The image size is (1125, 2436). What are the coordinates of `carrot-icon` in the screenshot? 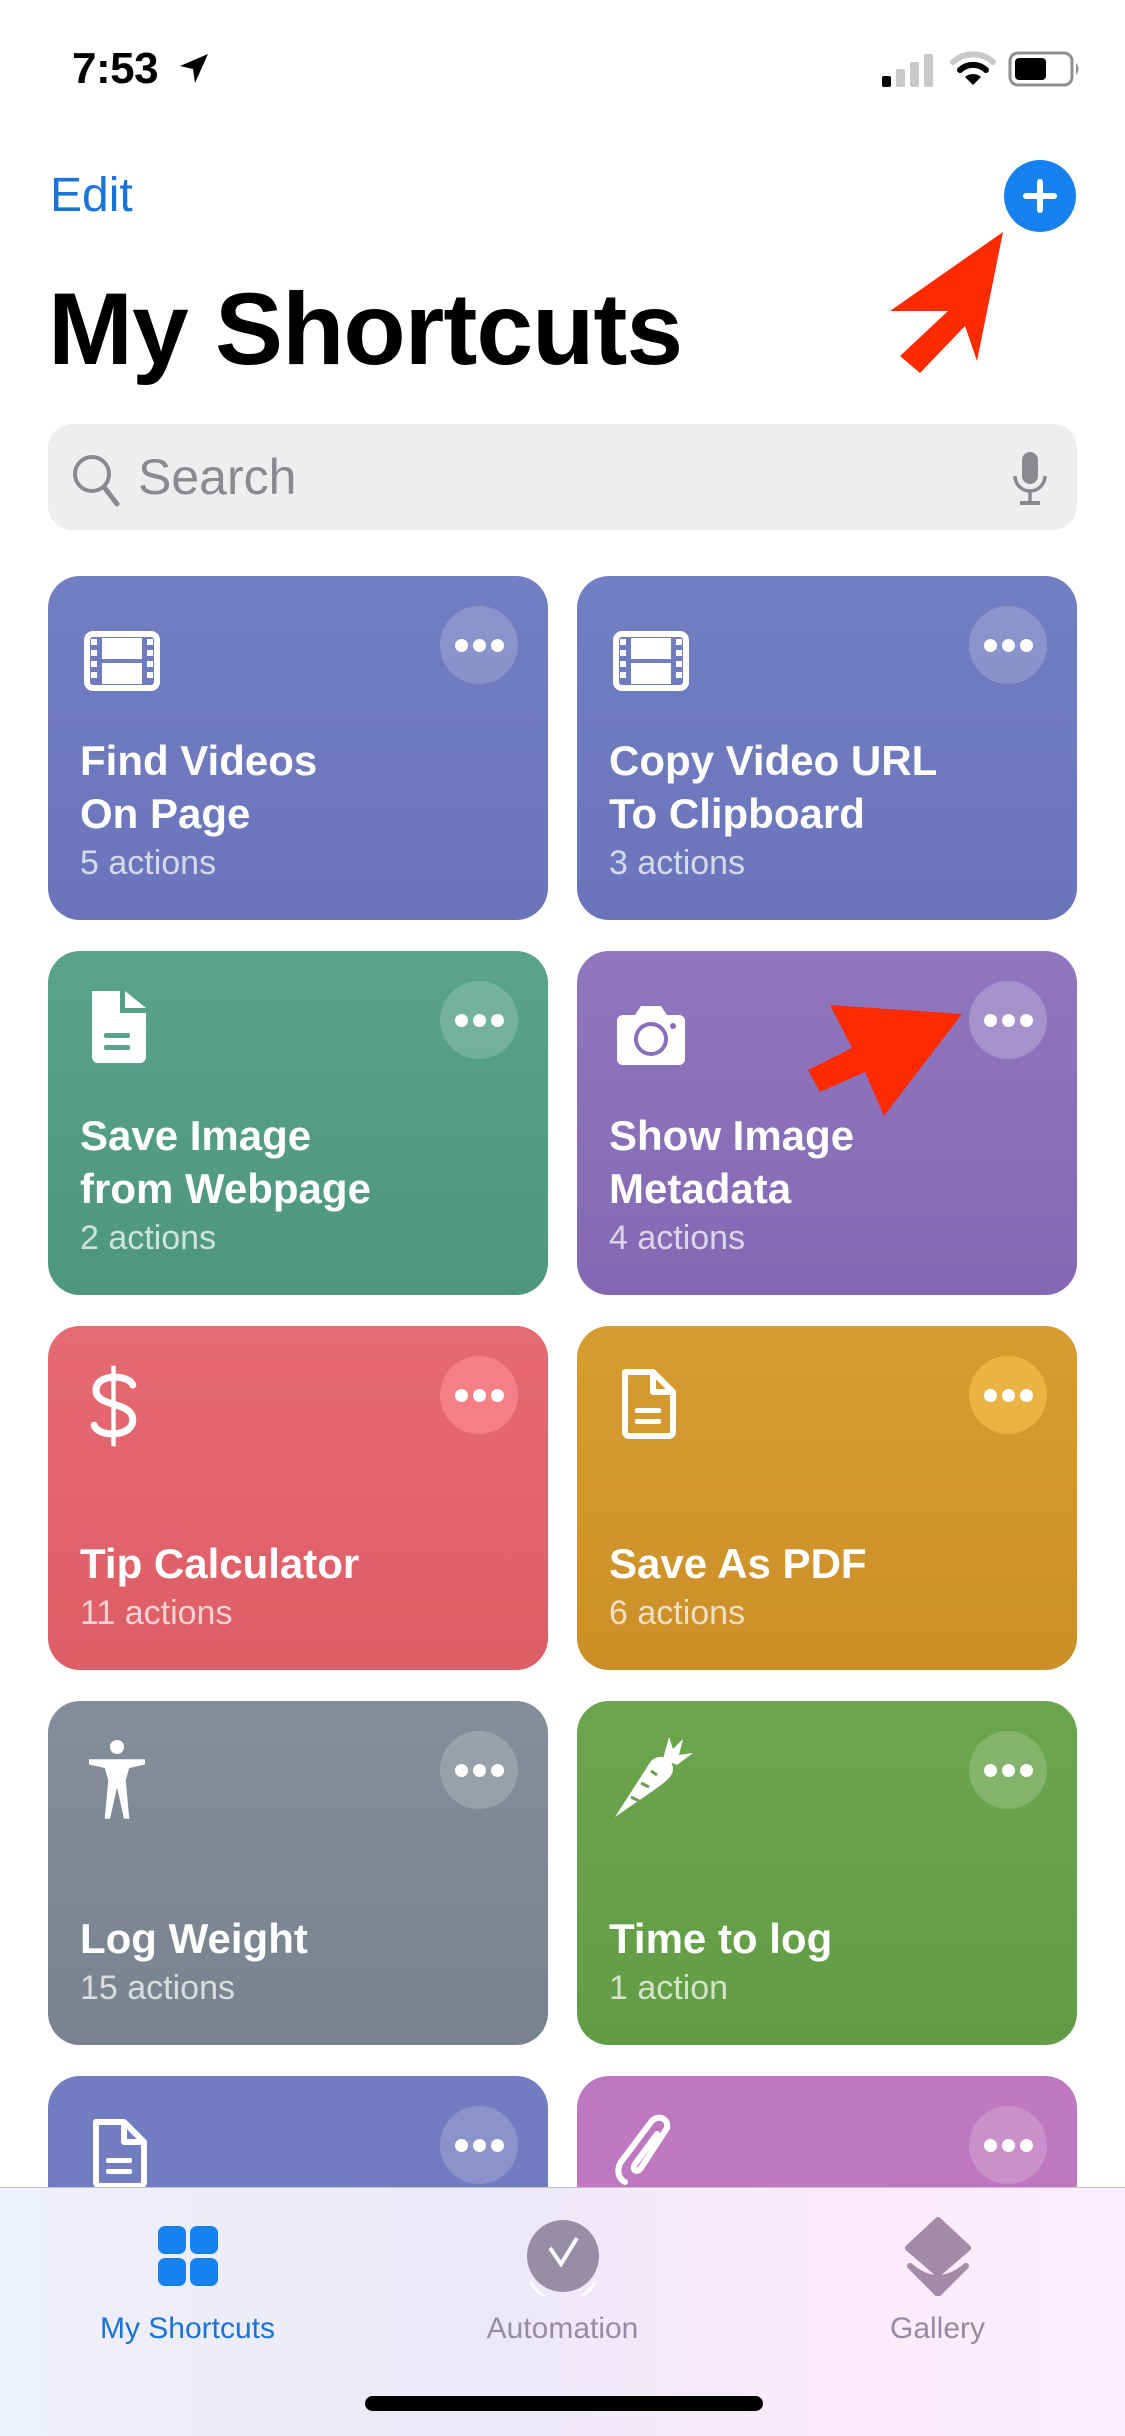 It's located at (654, 1777).